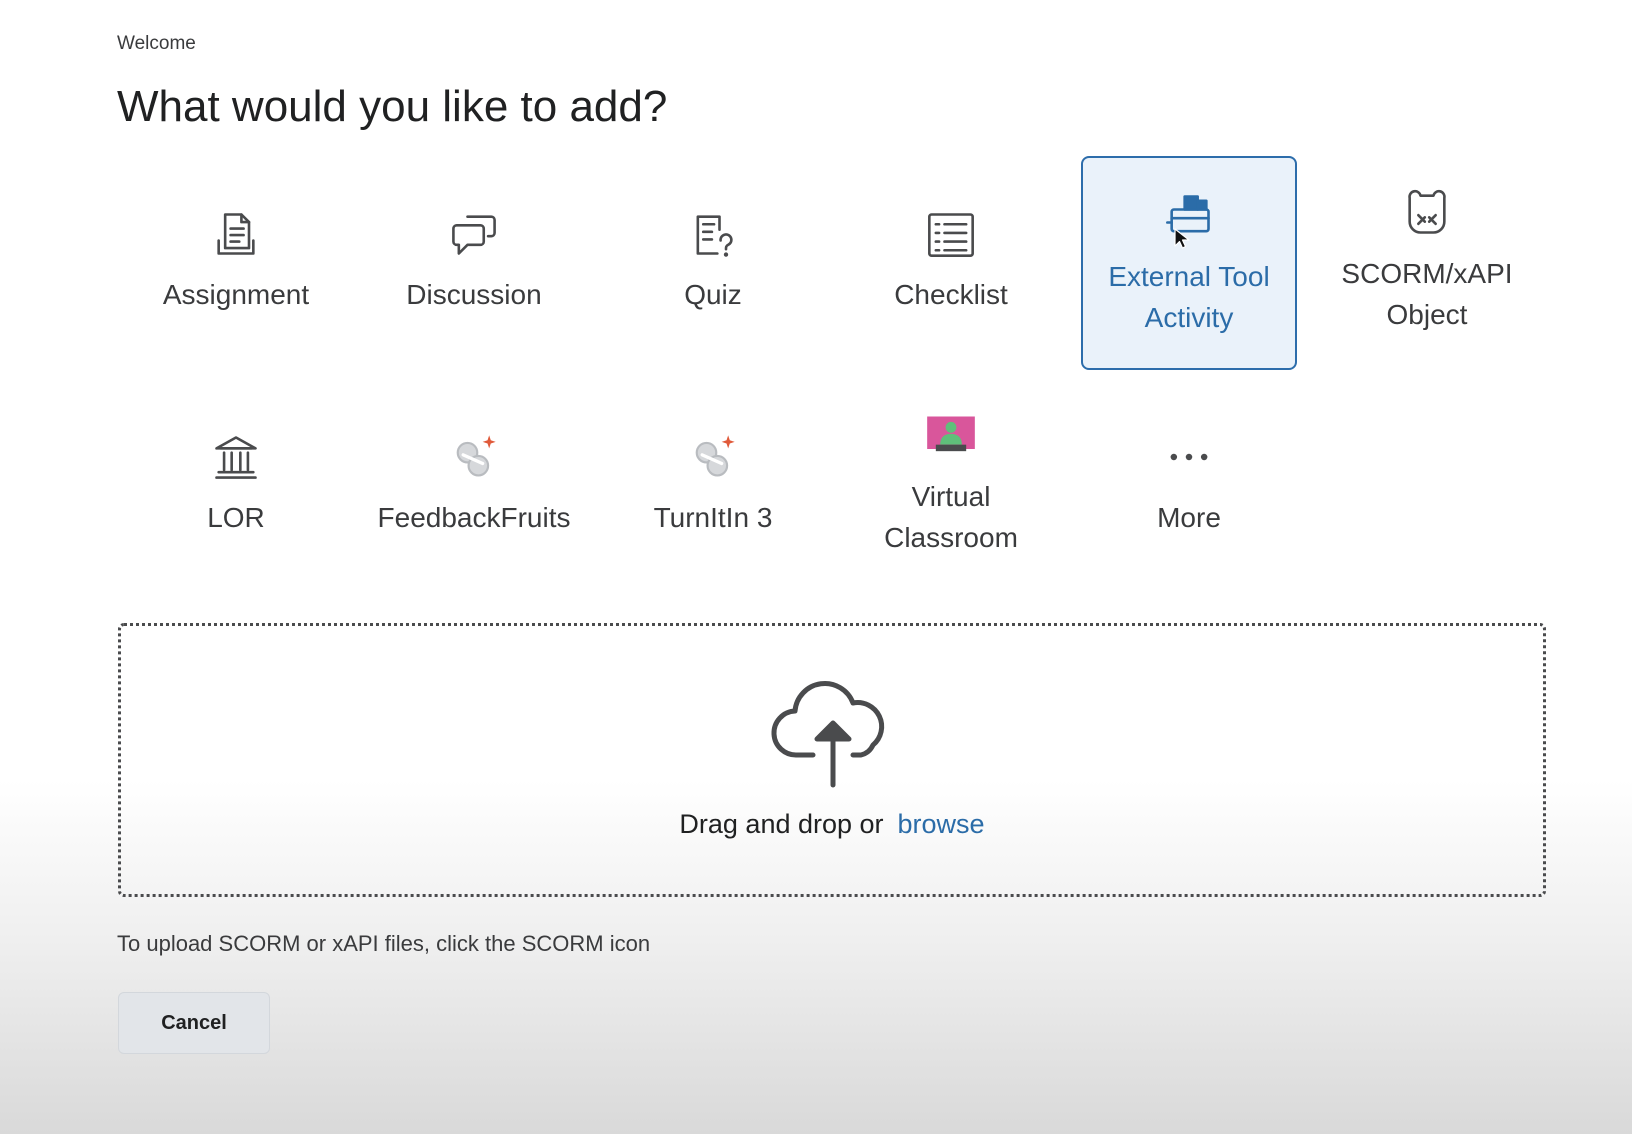 The height and width of the screenshot is (1134, 1632). What do you see at coordinates (474, 294) in the screenshot?
I see `tile-label: Discussion` at bounding box center [474, 294].